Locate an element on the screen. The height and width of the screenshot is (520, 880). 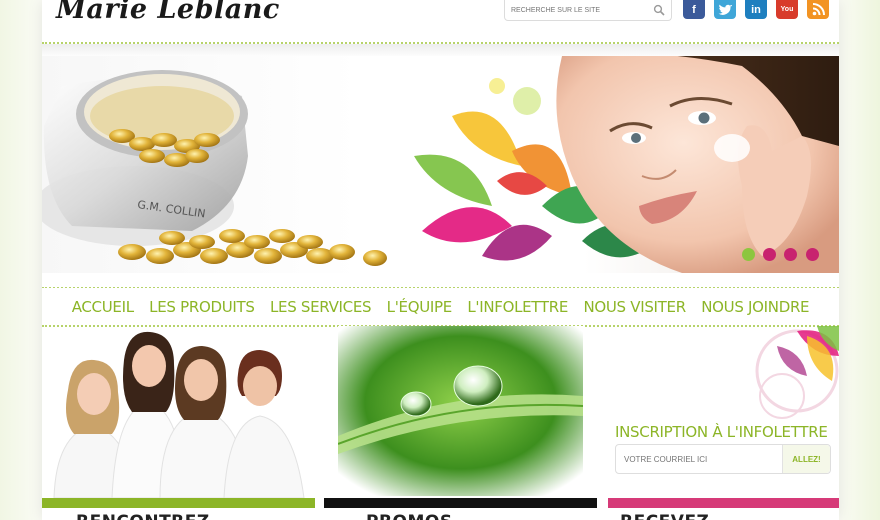
linkedin-icon: in is located at coordinates (756, 9).